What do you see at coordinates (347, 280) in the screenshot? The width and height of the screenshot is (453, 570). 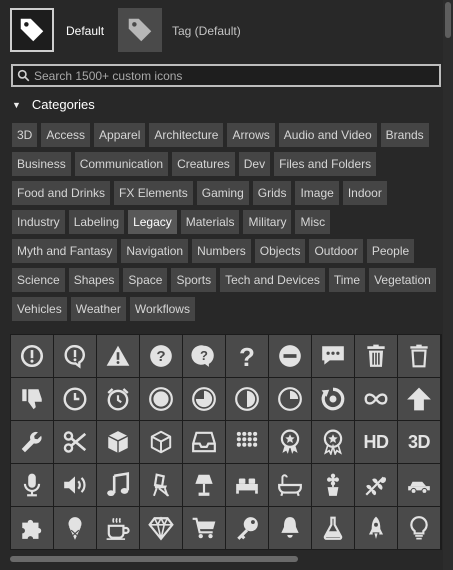 I see `category-chip: Time` at bounding box center [347, 280].